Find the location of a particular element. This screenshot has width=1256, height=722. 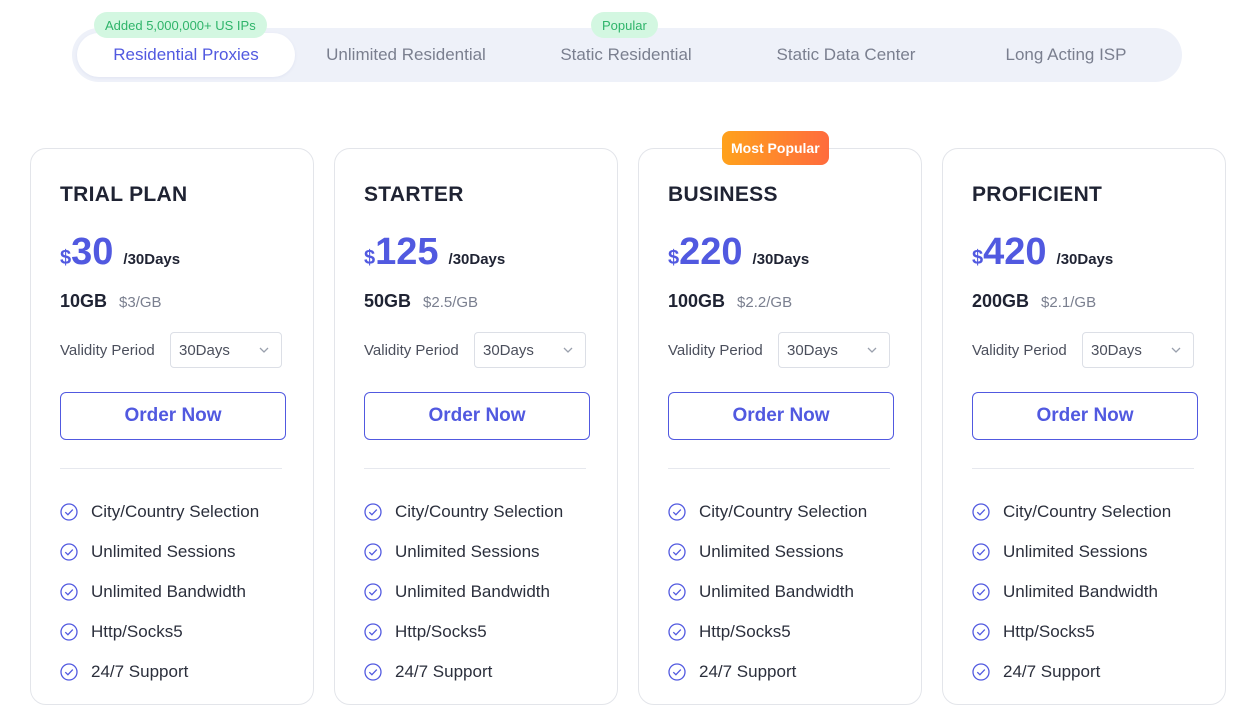

plan-name: BUSINESS is located at coordinates (723, 194).